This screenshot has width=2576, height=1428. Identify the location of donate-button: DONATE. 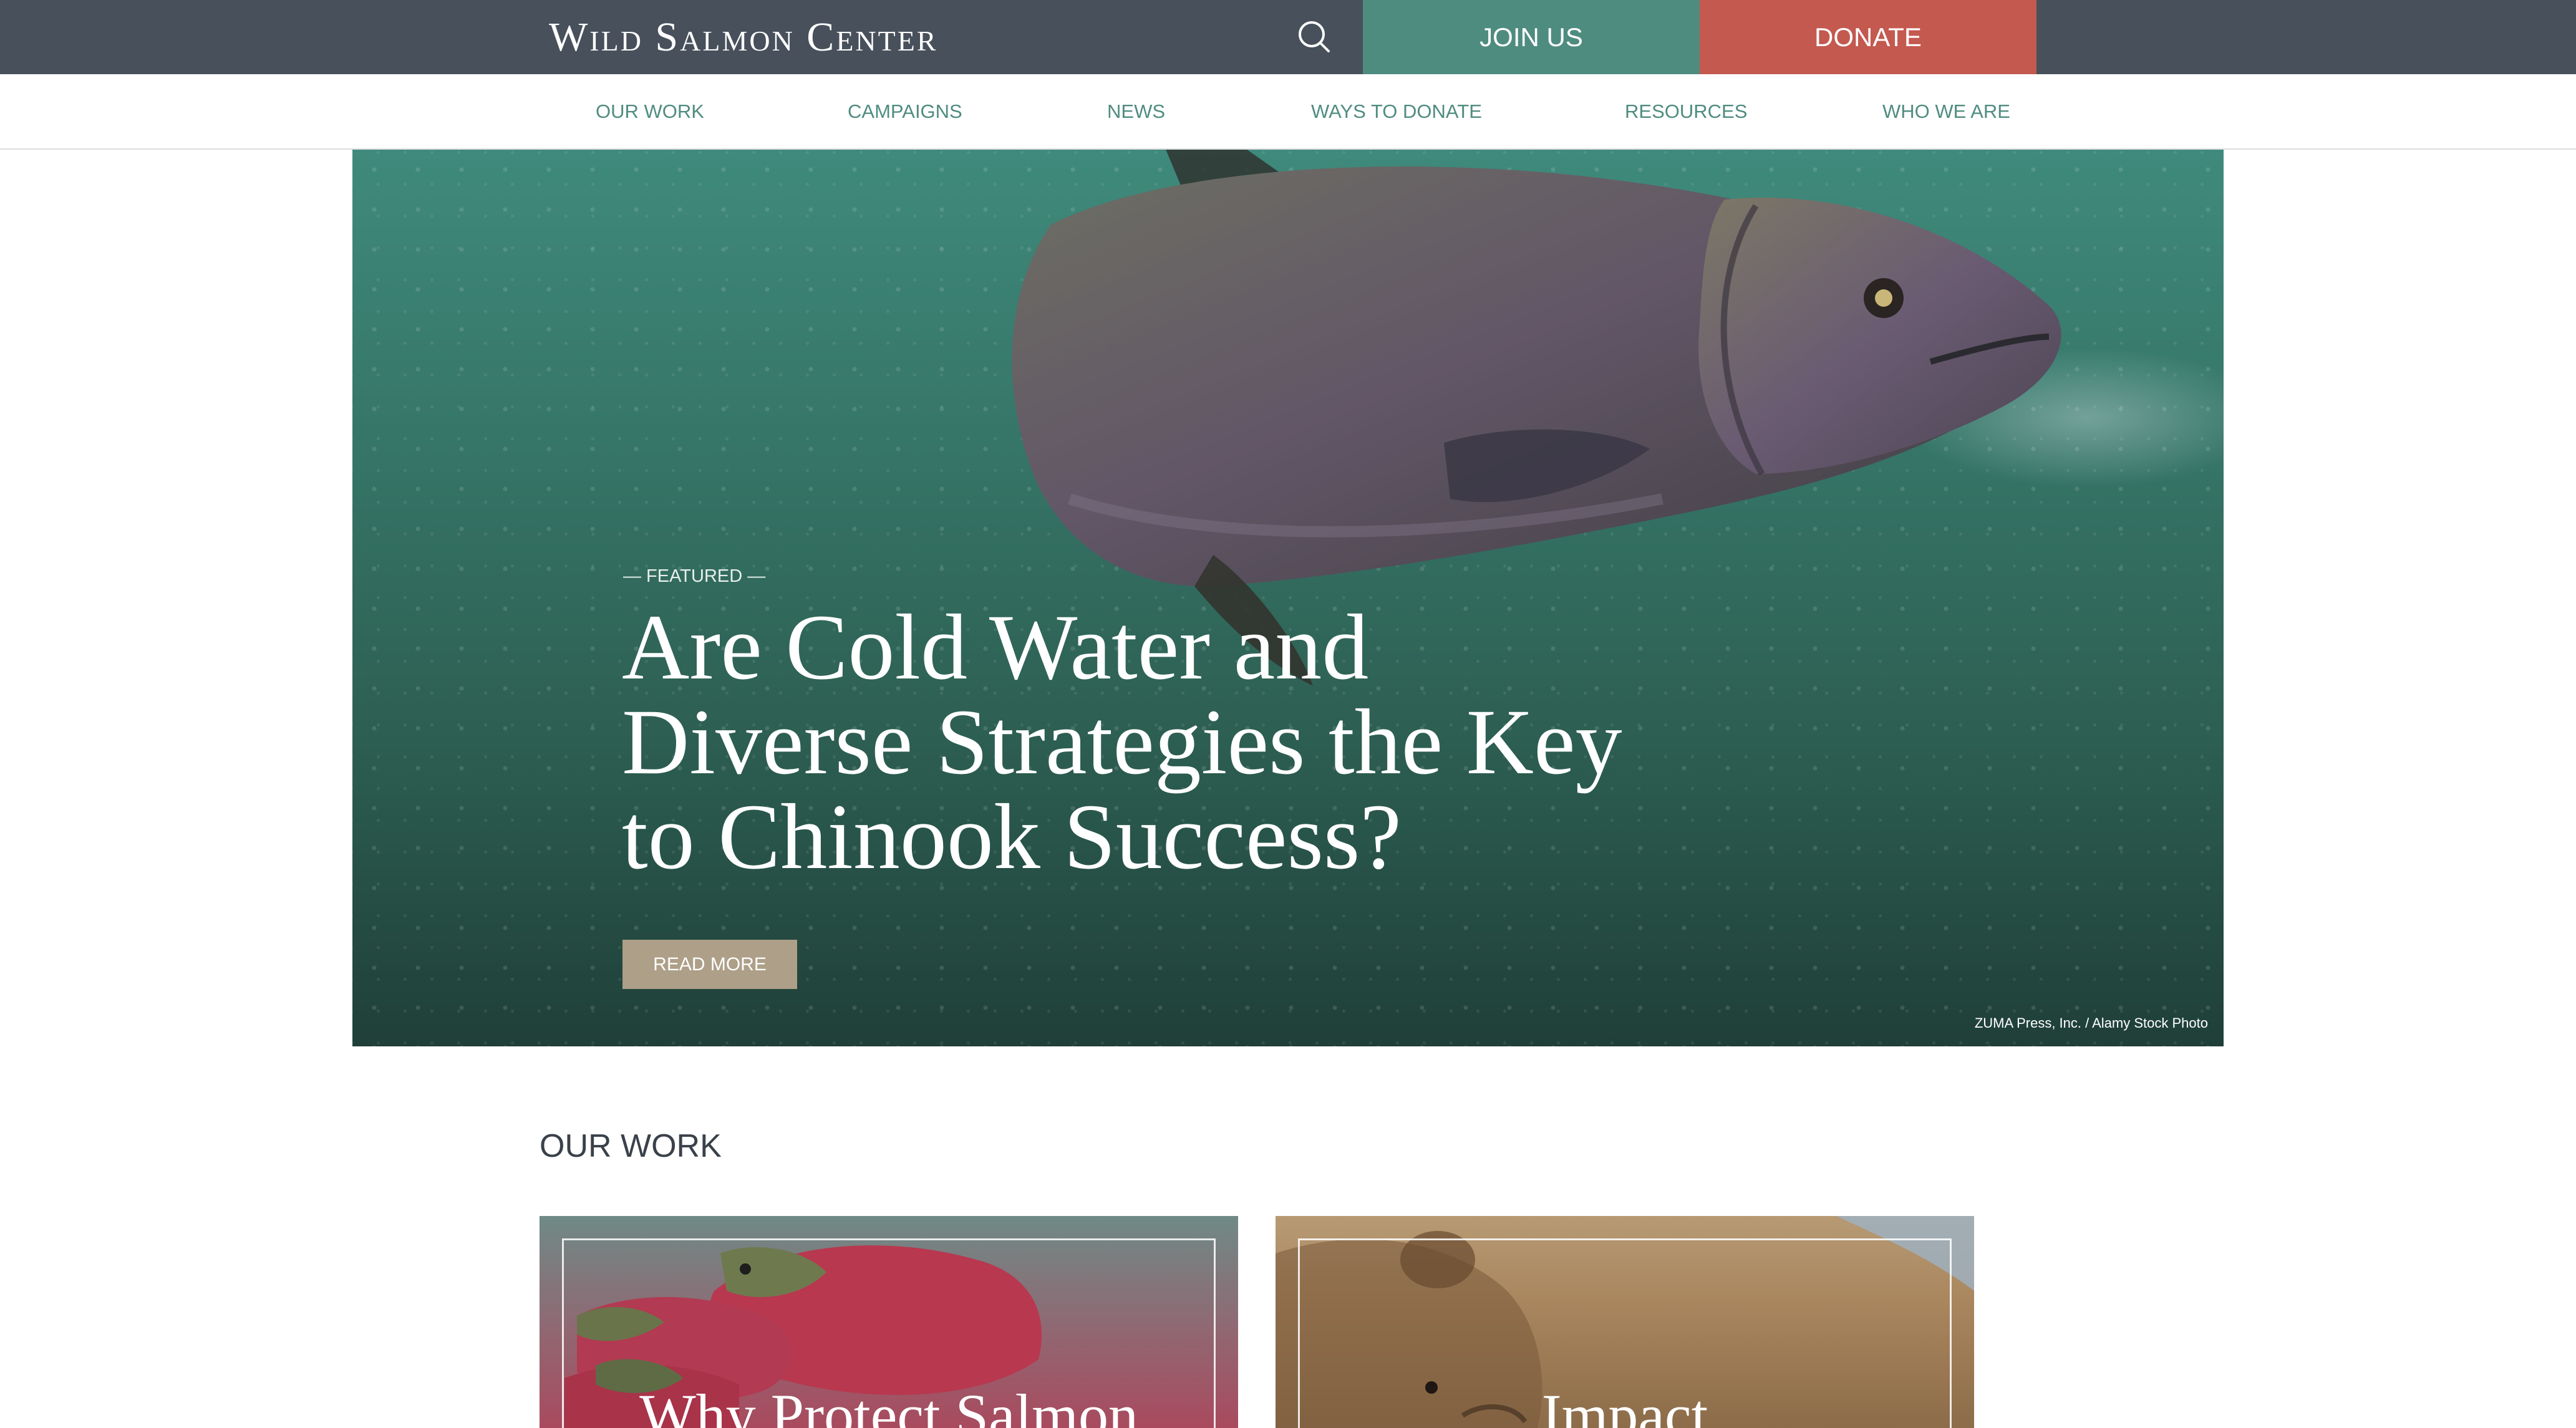
(1868, 37).